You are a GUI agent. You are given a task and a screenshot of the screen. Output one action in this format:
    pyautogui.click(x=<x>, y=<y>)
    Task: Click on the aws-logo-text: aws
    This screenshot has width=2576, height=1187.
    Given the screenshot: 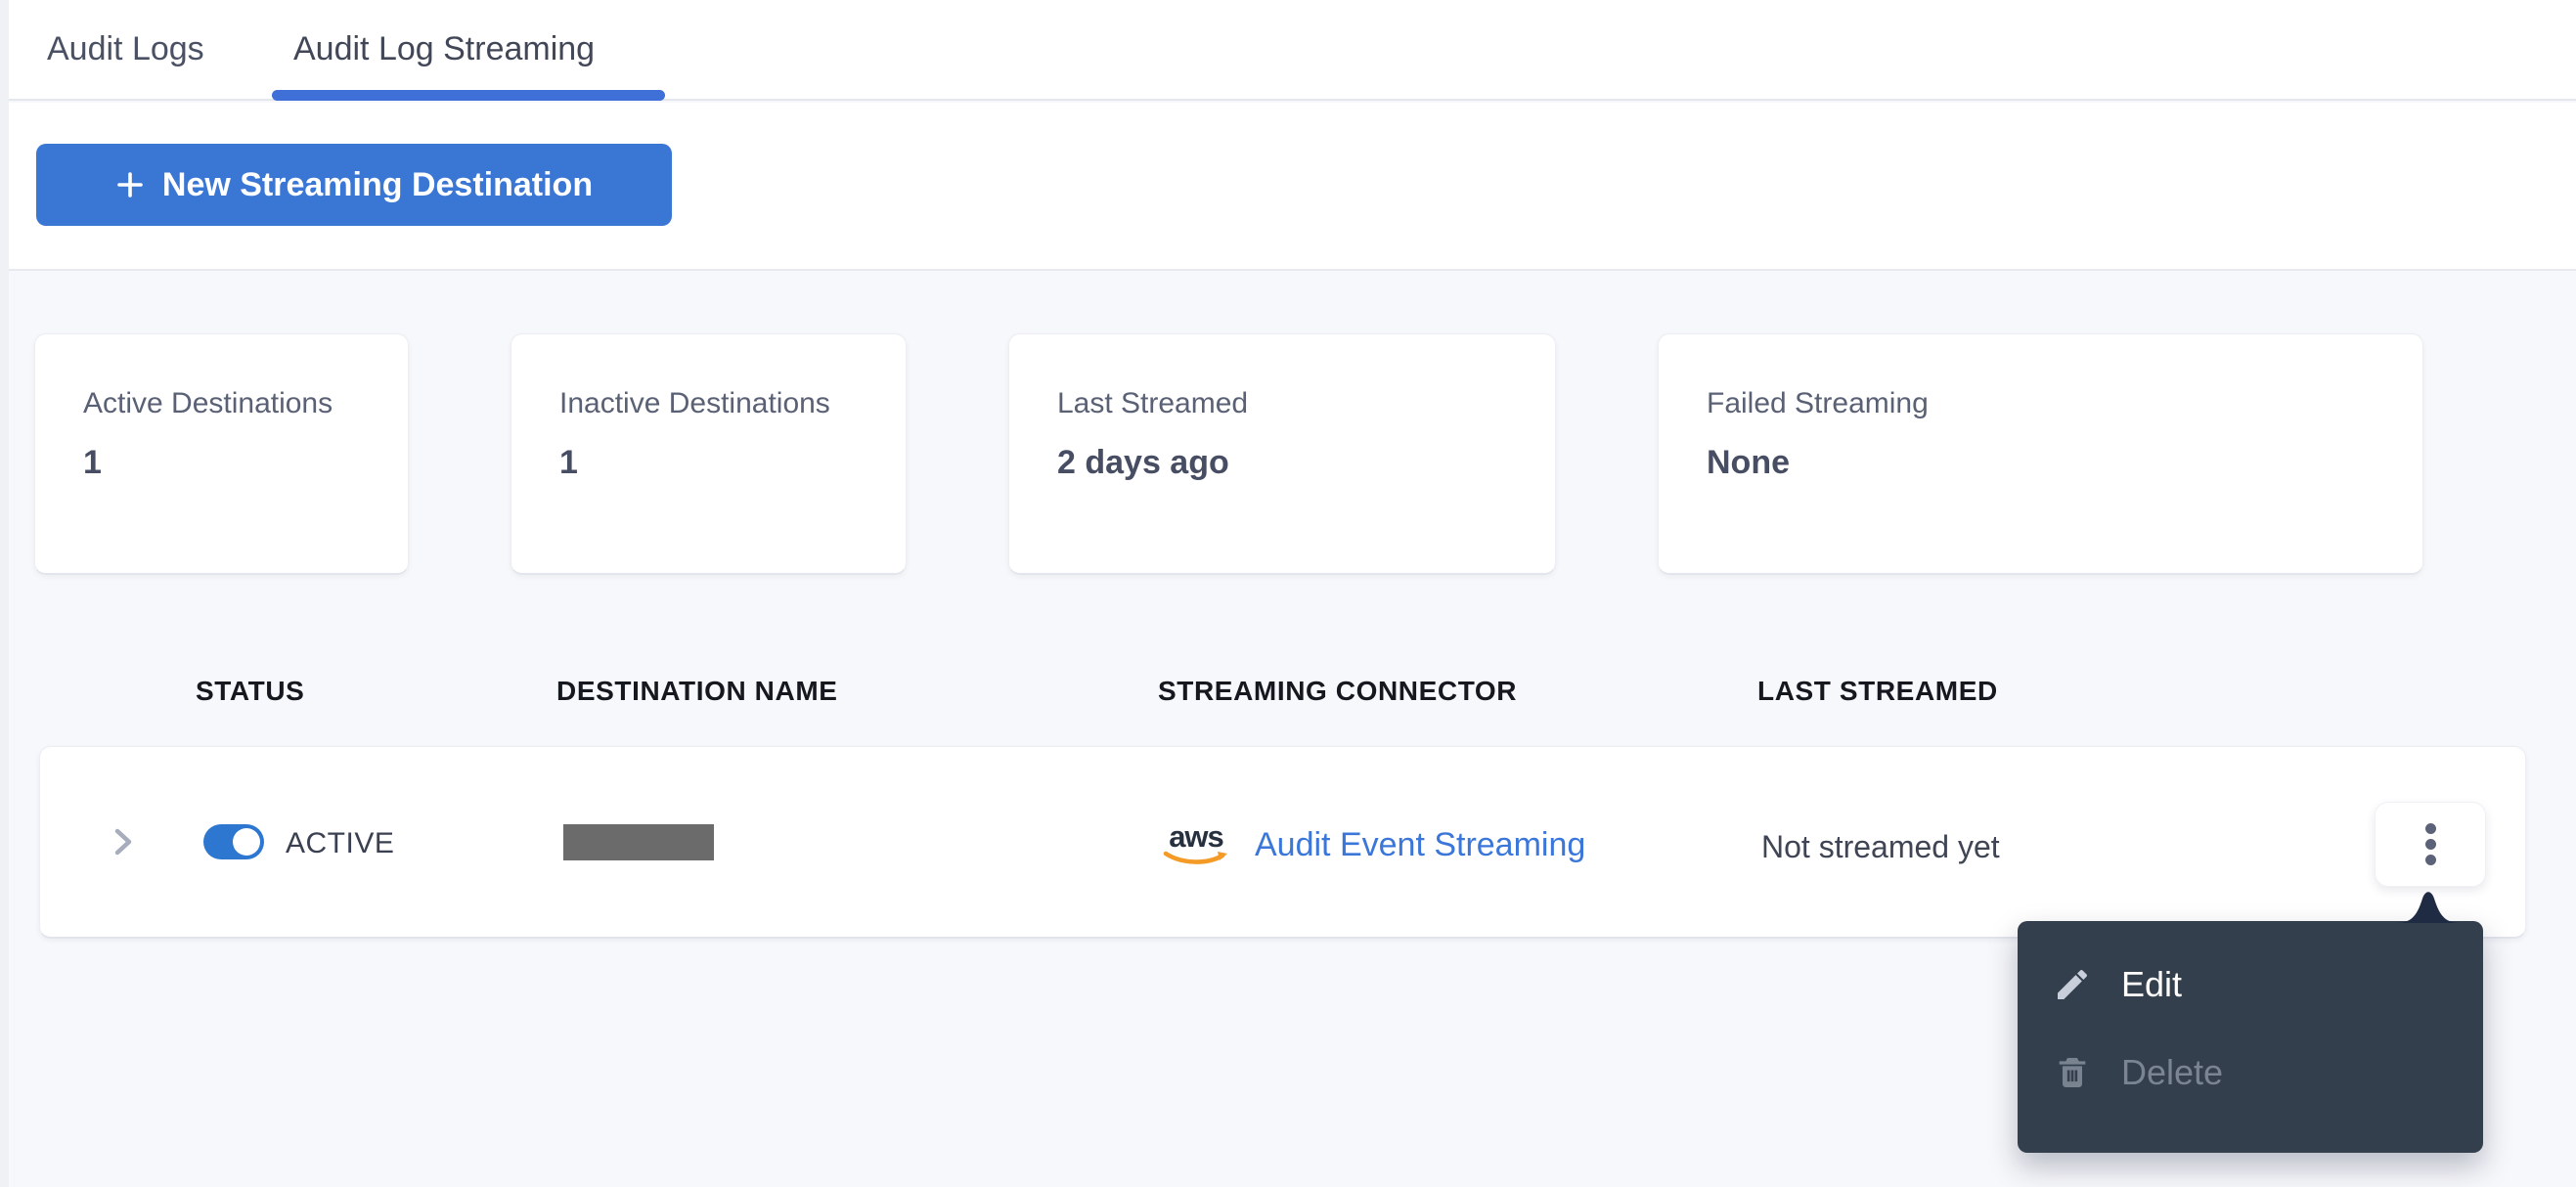 What is the action you would take?
    pyautogui.click(x=1197, y=836)
    